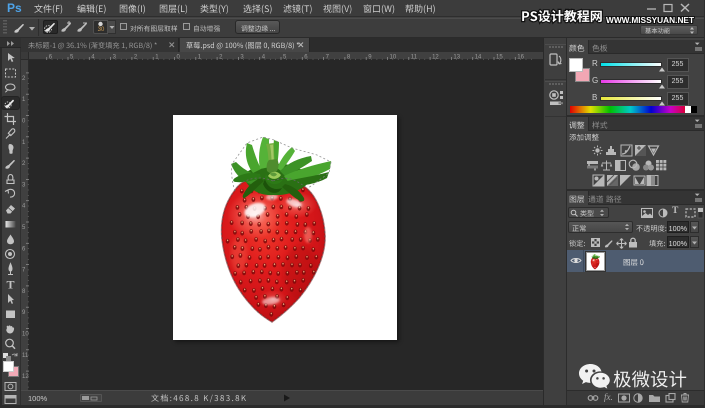 The image size is (705, 408). Describe the element at coordinates (24, 122) in the screenshot. I see `svg-text: 0` at that location.